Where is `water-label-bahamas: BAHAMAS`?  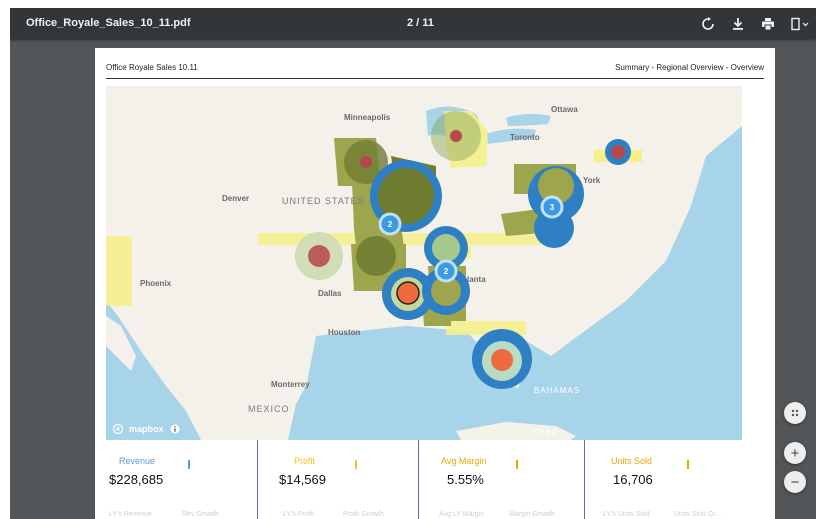 water-label-bahamas: BAHAMAS is located at coordinates (557, 390).